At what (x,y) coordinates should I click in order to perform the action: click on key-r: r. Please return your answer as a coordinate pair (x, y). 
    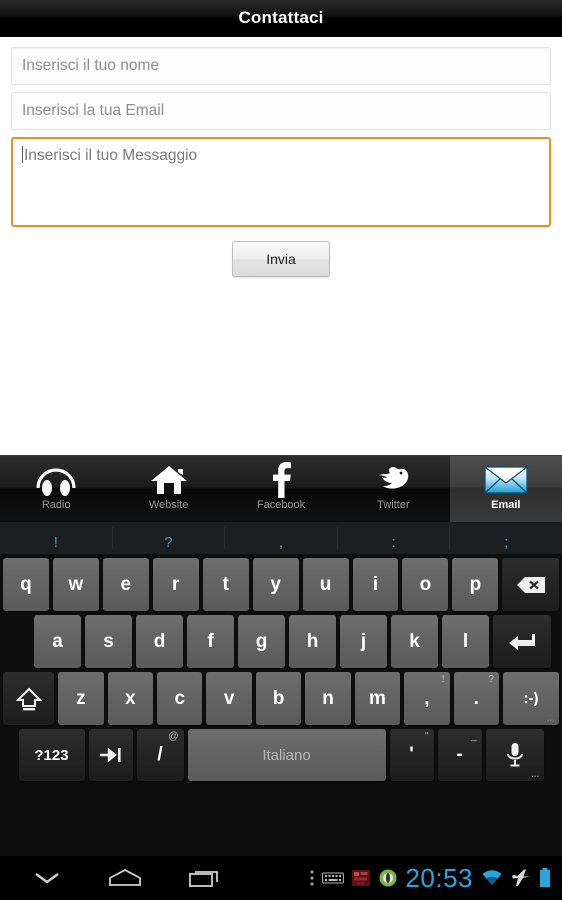
    Looking at the image, I should click on (175, 584).